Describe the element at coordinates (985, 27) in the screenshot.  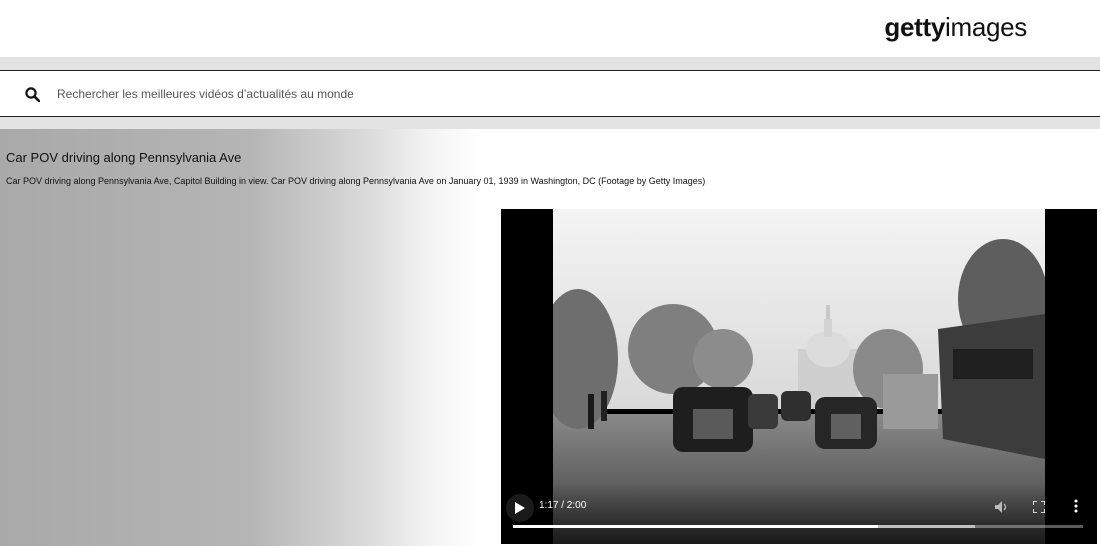
I see `logo-light-text: images` at that location.